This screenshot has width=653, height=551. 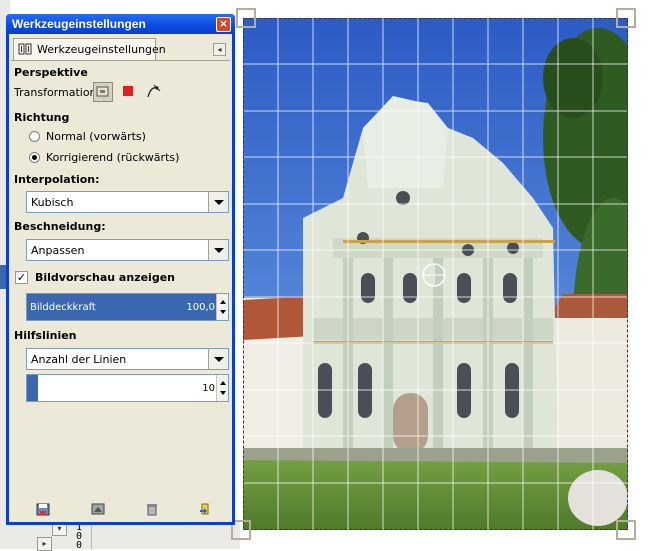 I want to click on layer-transform-icon, so click(x=102, y=91).